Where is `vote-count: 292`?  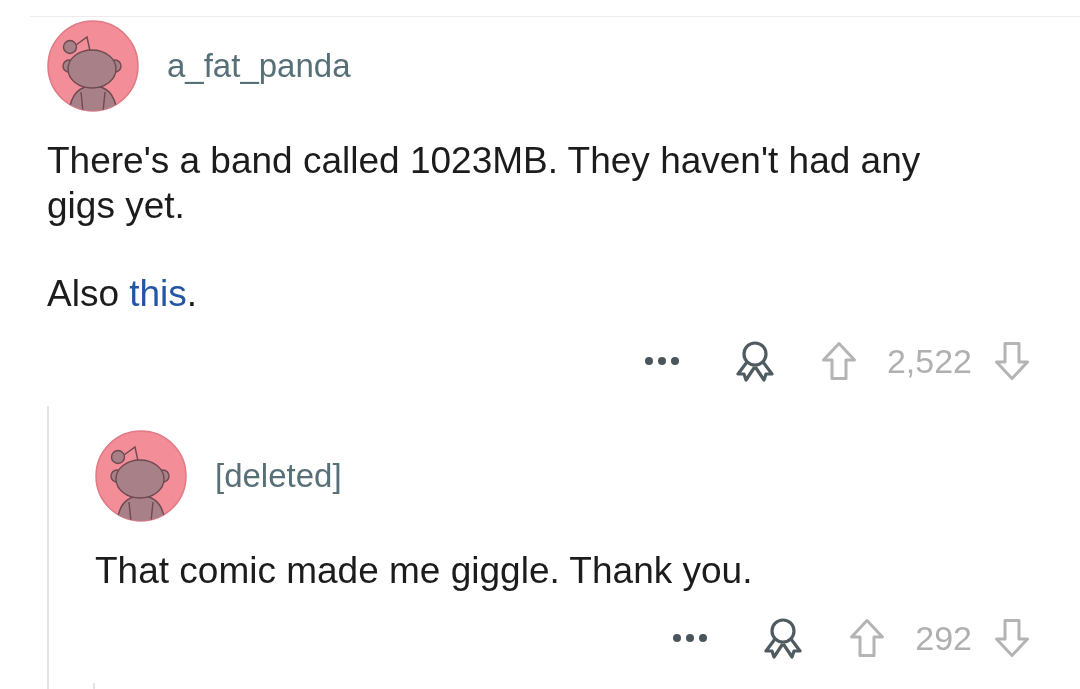 vote-count: 292 is located at coordinates (943, 638).